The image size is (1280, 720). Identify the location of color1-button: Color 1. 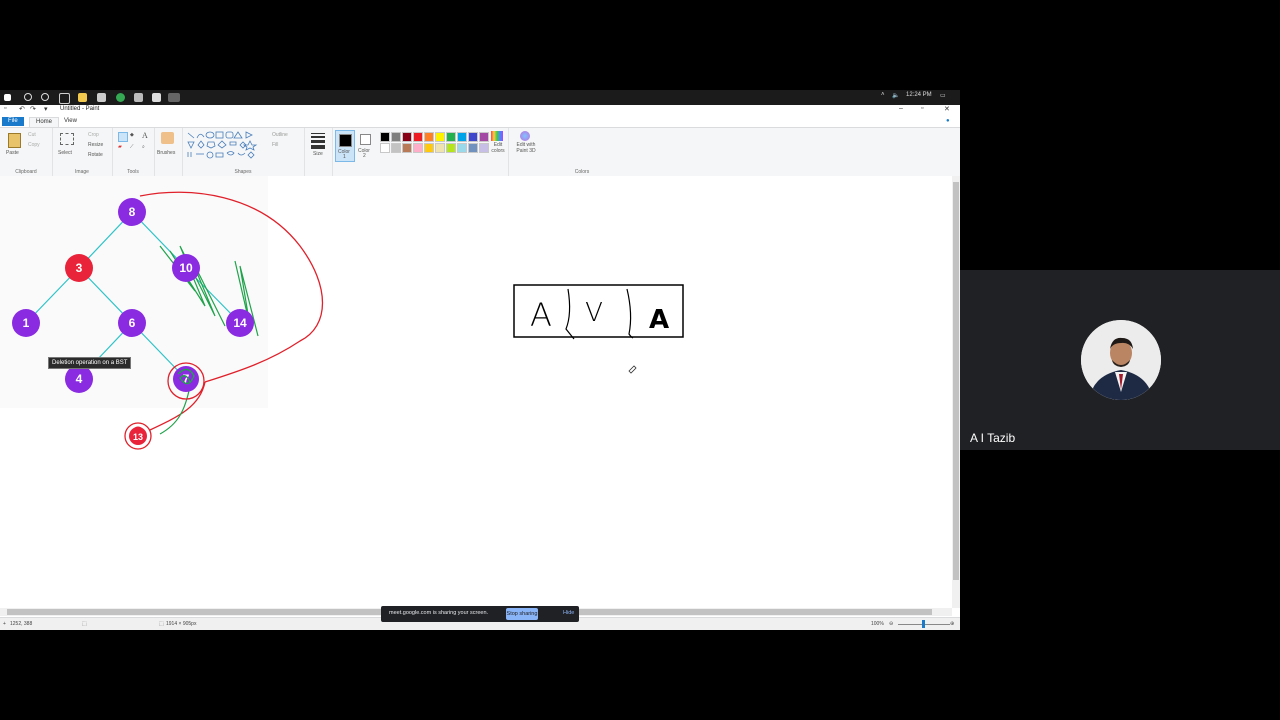
(345, 146).